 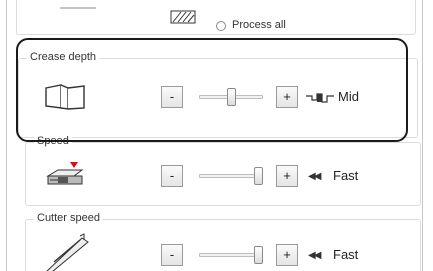 I want to click on cutter-speed-slider, so click(x=231, y=255).